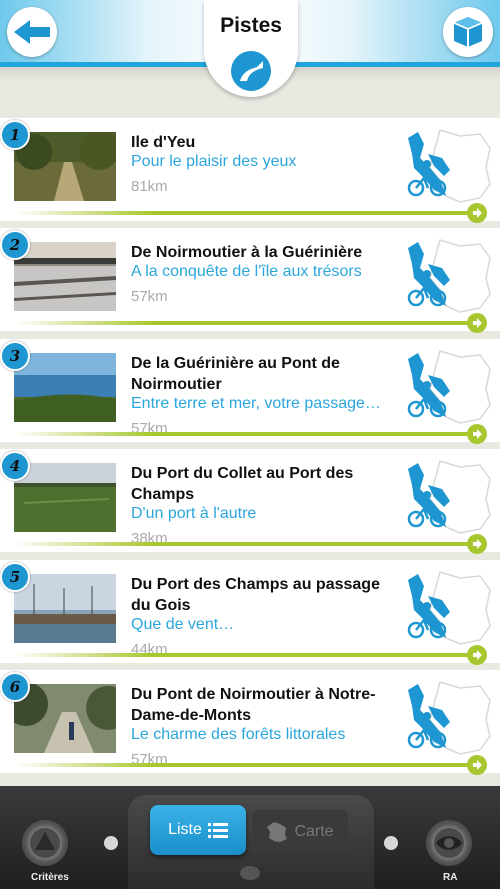  Describe the element at coordinates (255, 595) in the screenshot. I see `route-title: Du Port des Champs au passage du Gois` at that location.